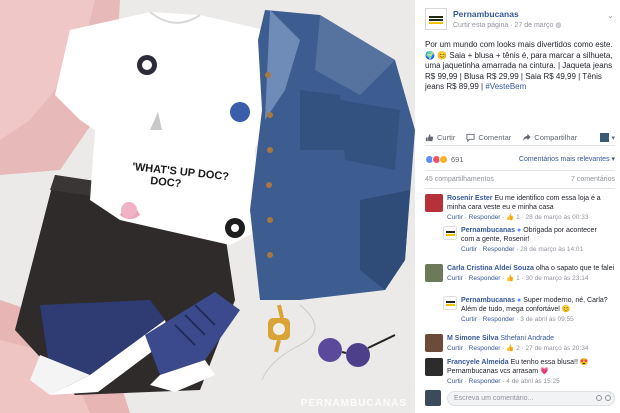  I want to click on thumbs-up-icon, so click(429, 138).